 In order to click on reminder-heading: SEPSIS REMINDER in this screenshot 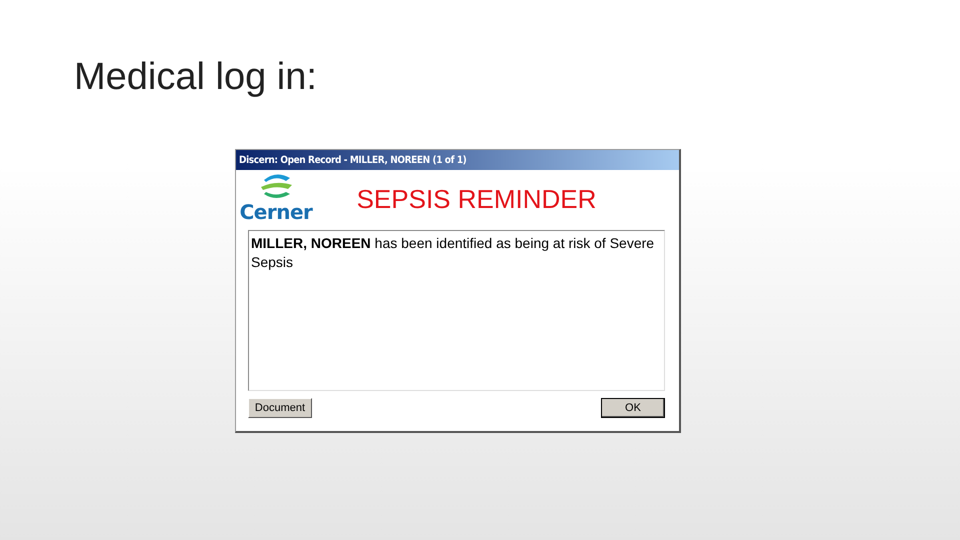, I will do `click(477, 199)`.